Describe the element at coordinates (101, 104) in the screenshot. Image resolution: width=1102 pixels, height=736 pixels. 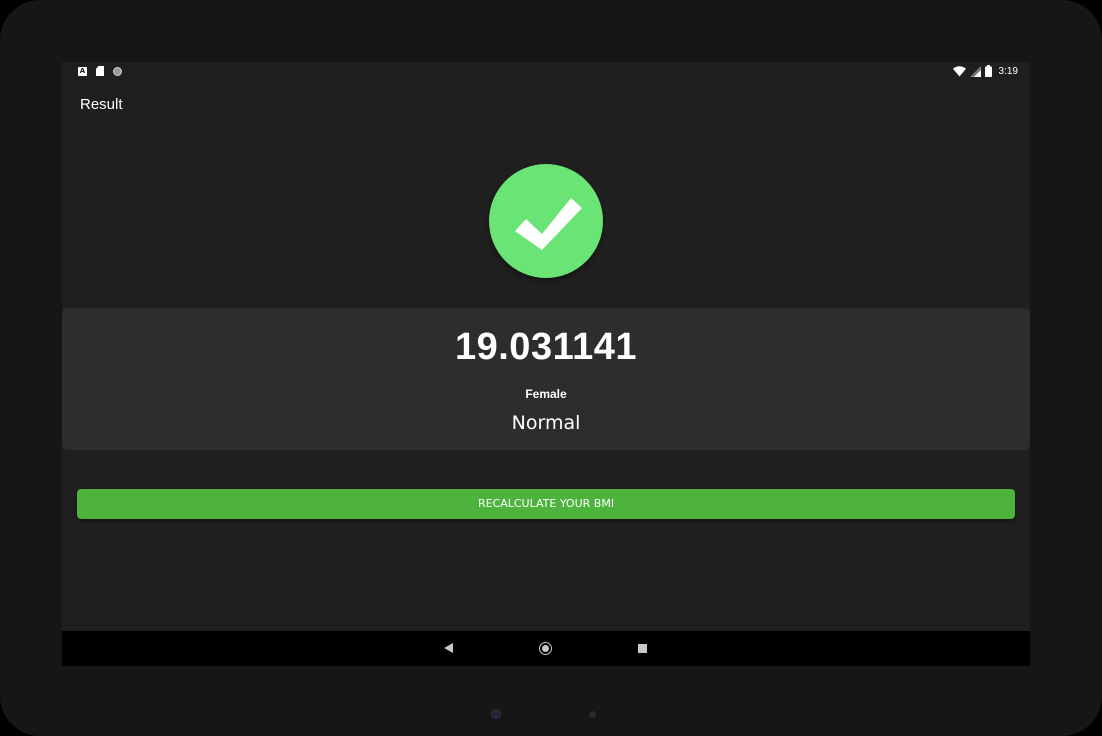
I see `page-title: Result` at that location.